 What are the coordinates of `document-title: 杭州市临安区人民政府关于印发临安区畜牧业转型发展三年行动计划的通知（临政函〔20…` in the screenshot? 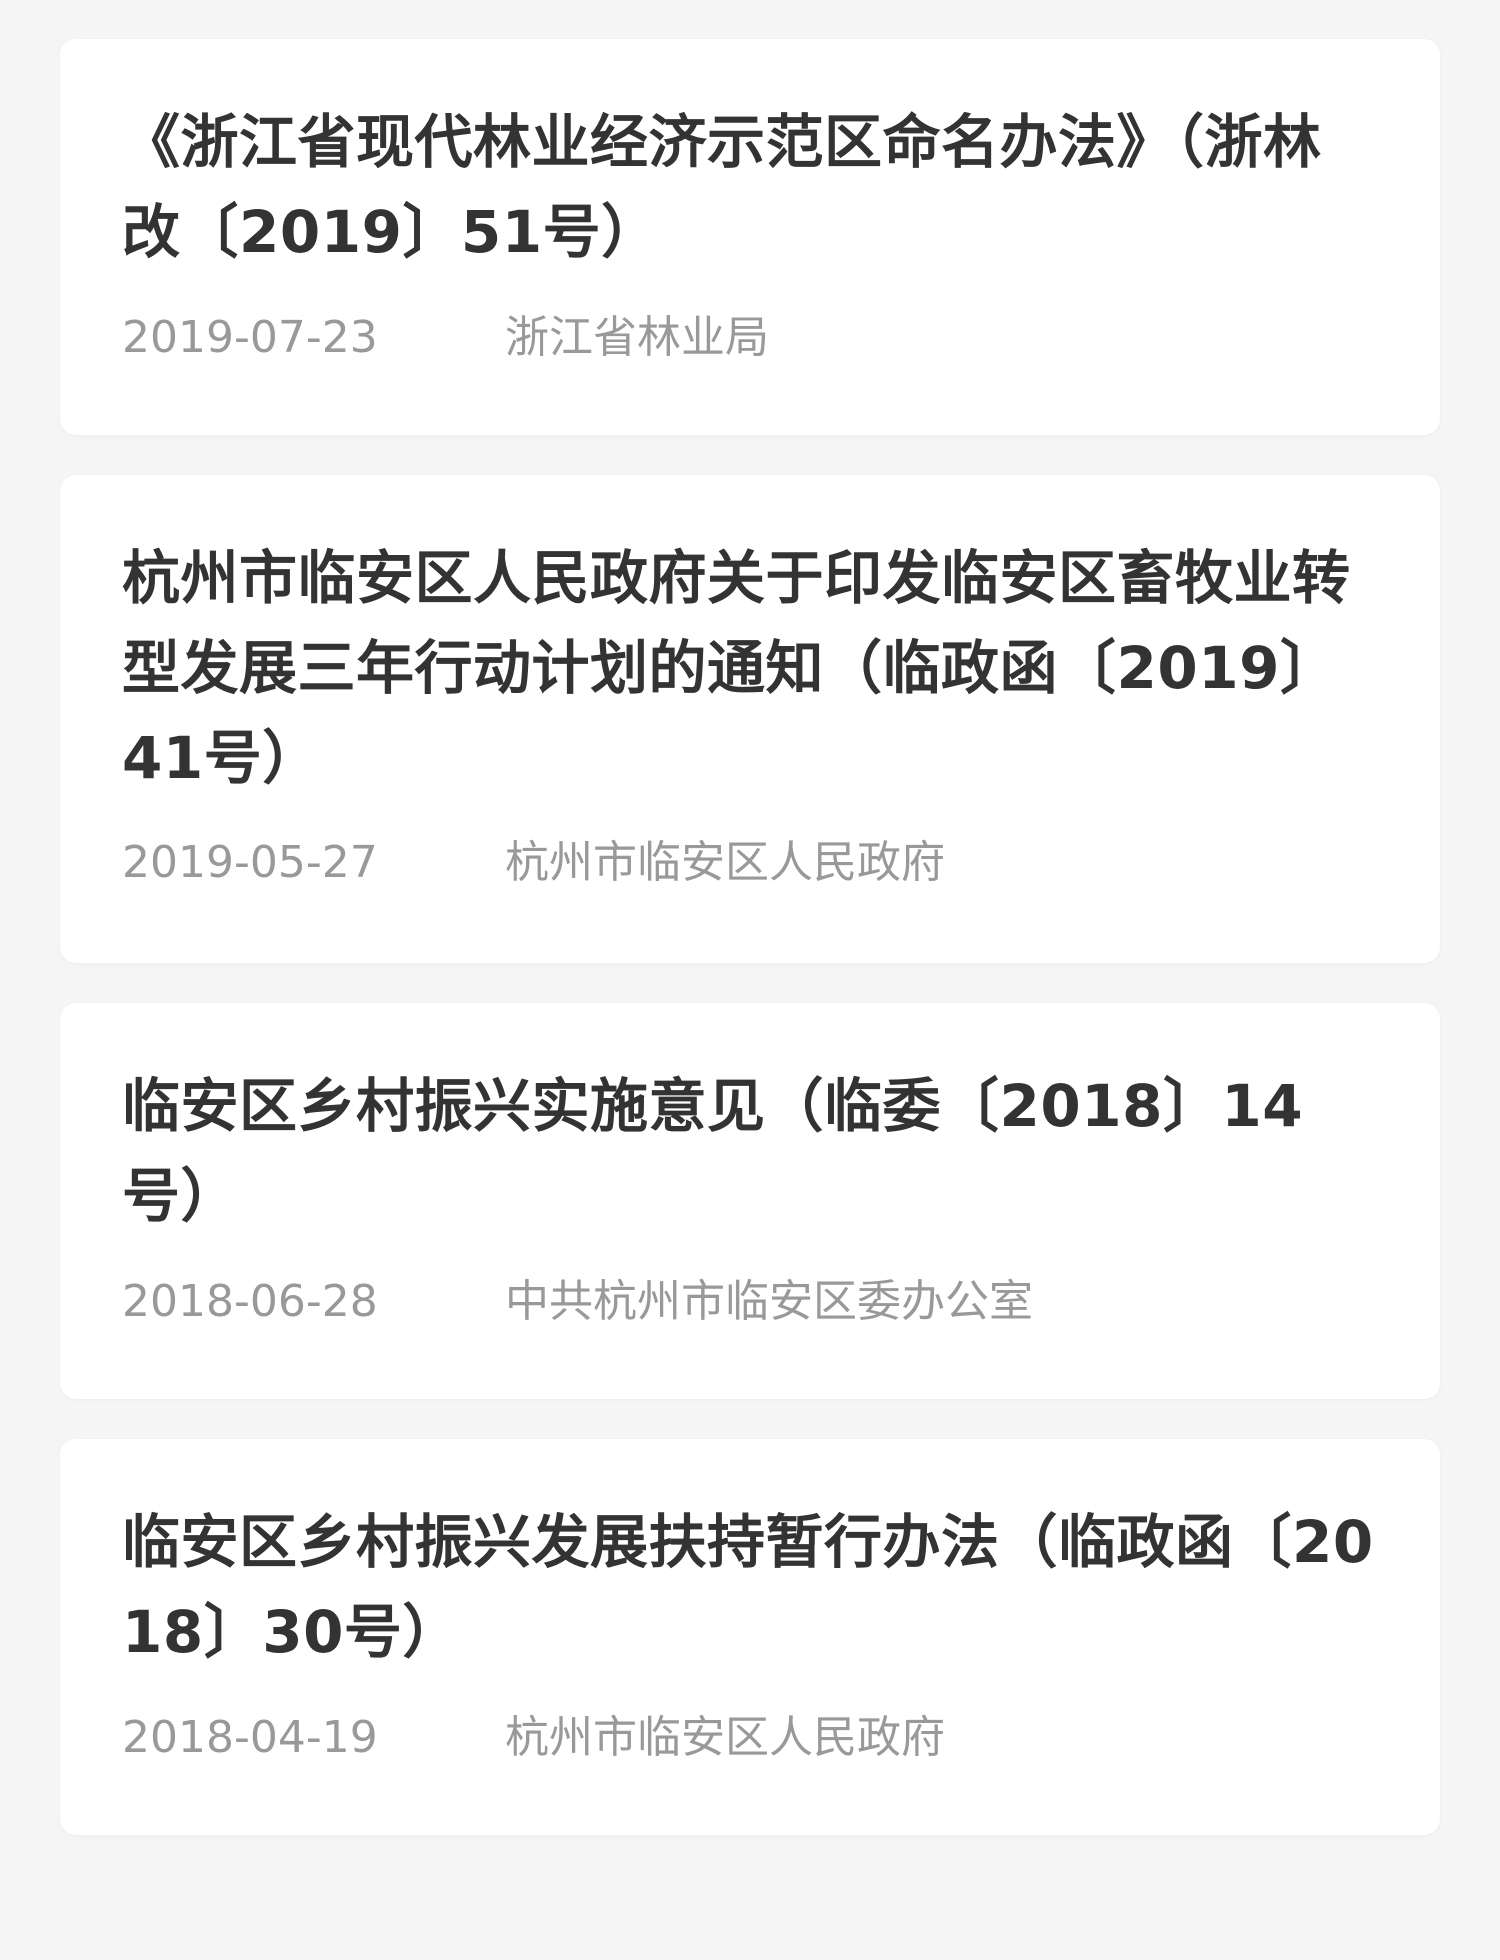 It's located at (750, 668).